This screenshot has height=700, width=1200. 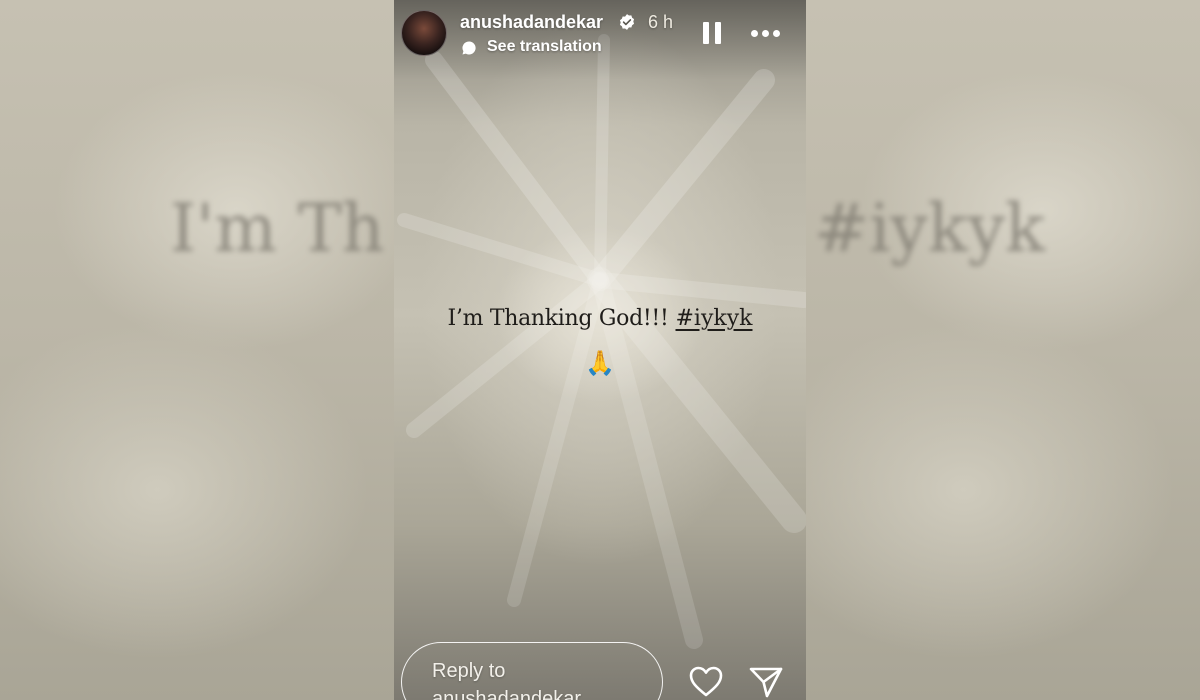 What do you see at coordinates (469, 48) in the screenshot?
I see `speech-bubble-icon` at bounding box center [469, 48].